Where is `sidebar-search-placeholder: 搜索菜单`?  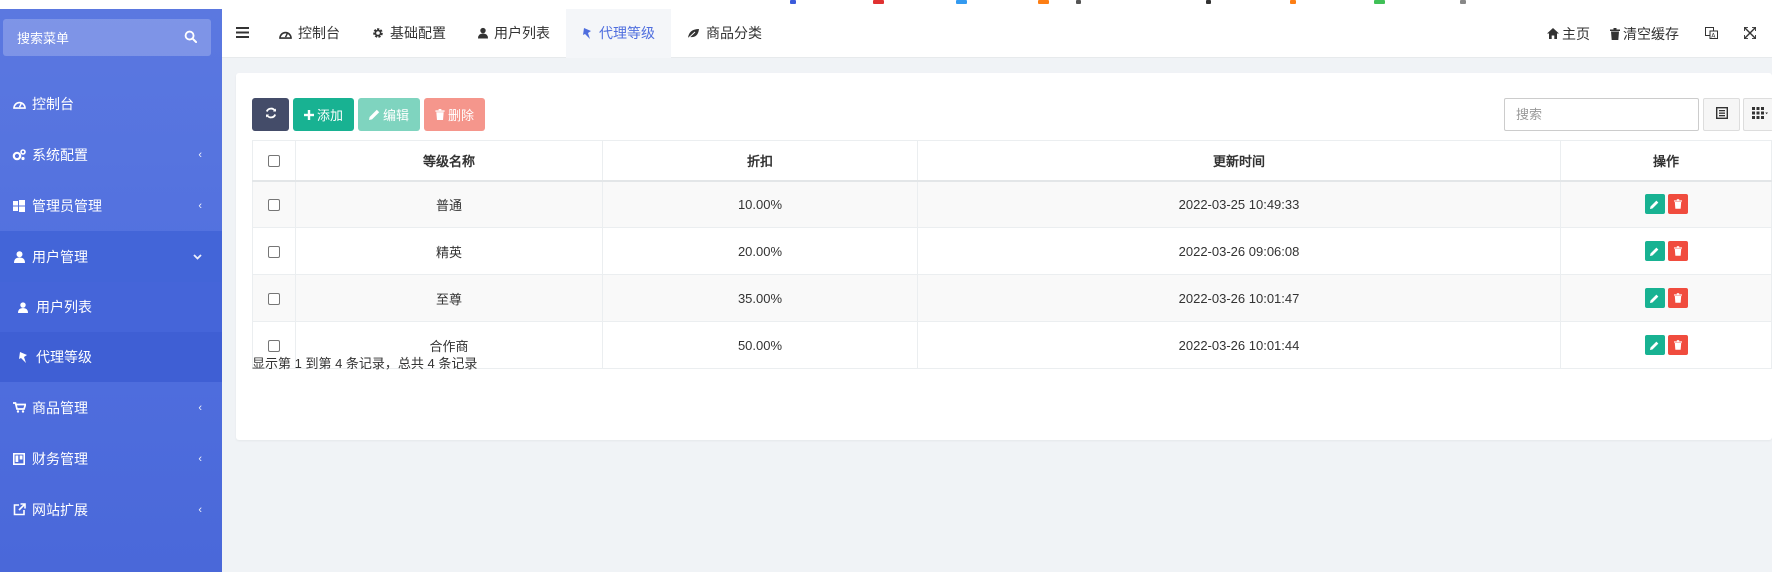 sidebar-search-placeholder: 搜索菜单 is located at coordinates (43, 38).